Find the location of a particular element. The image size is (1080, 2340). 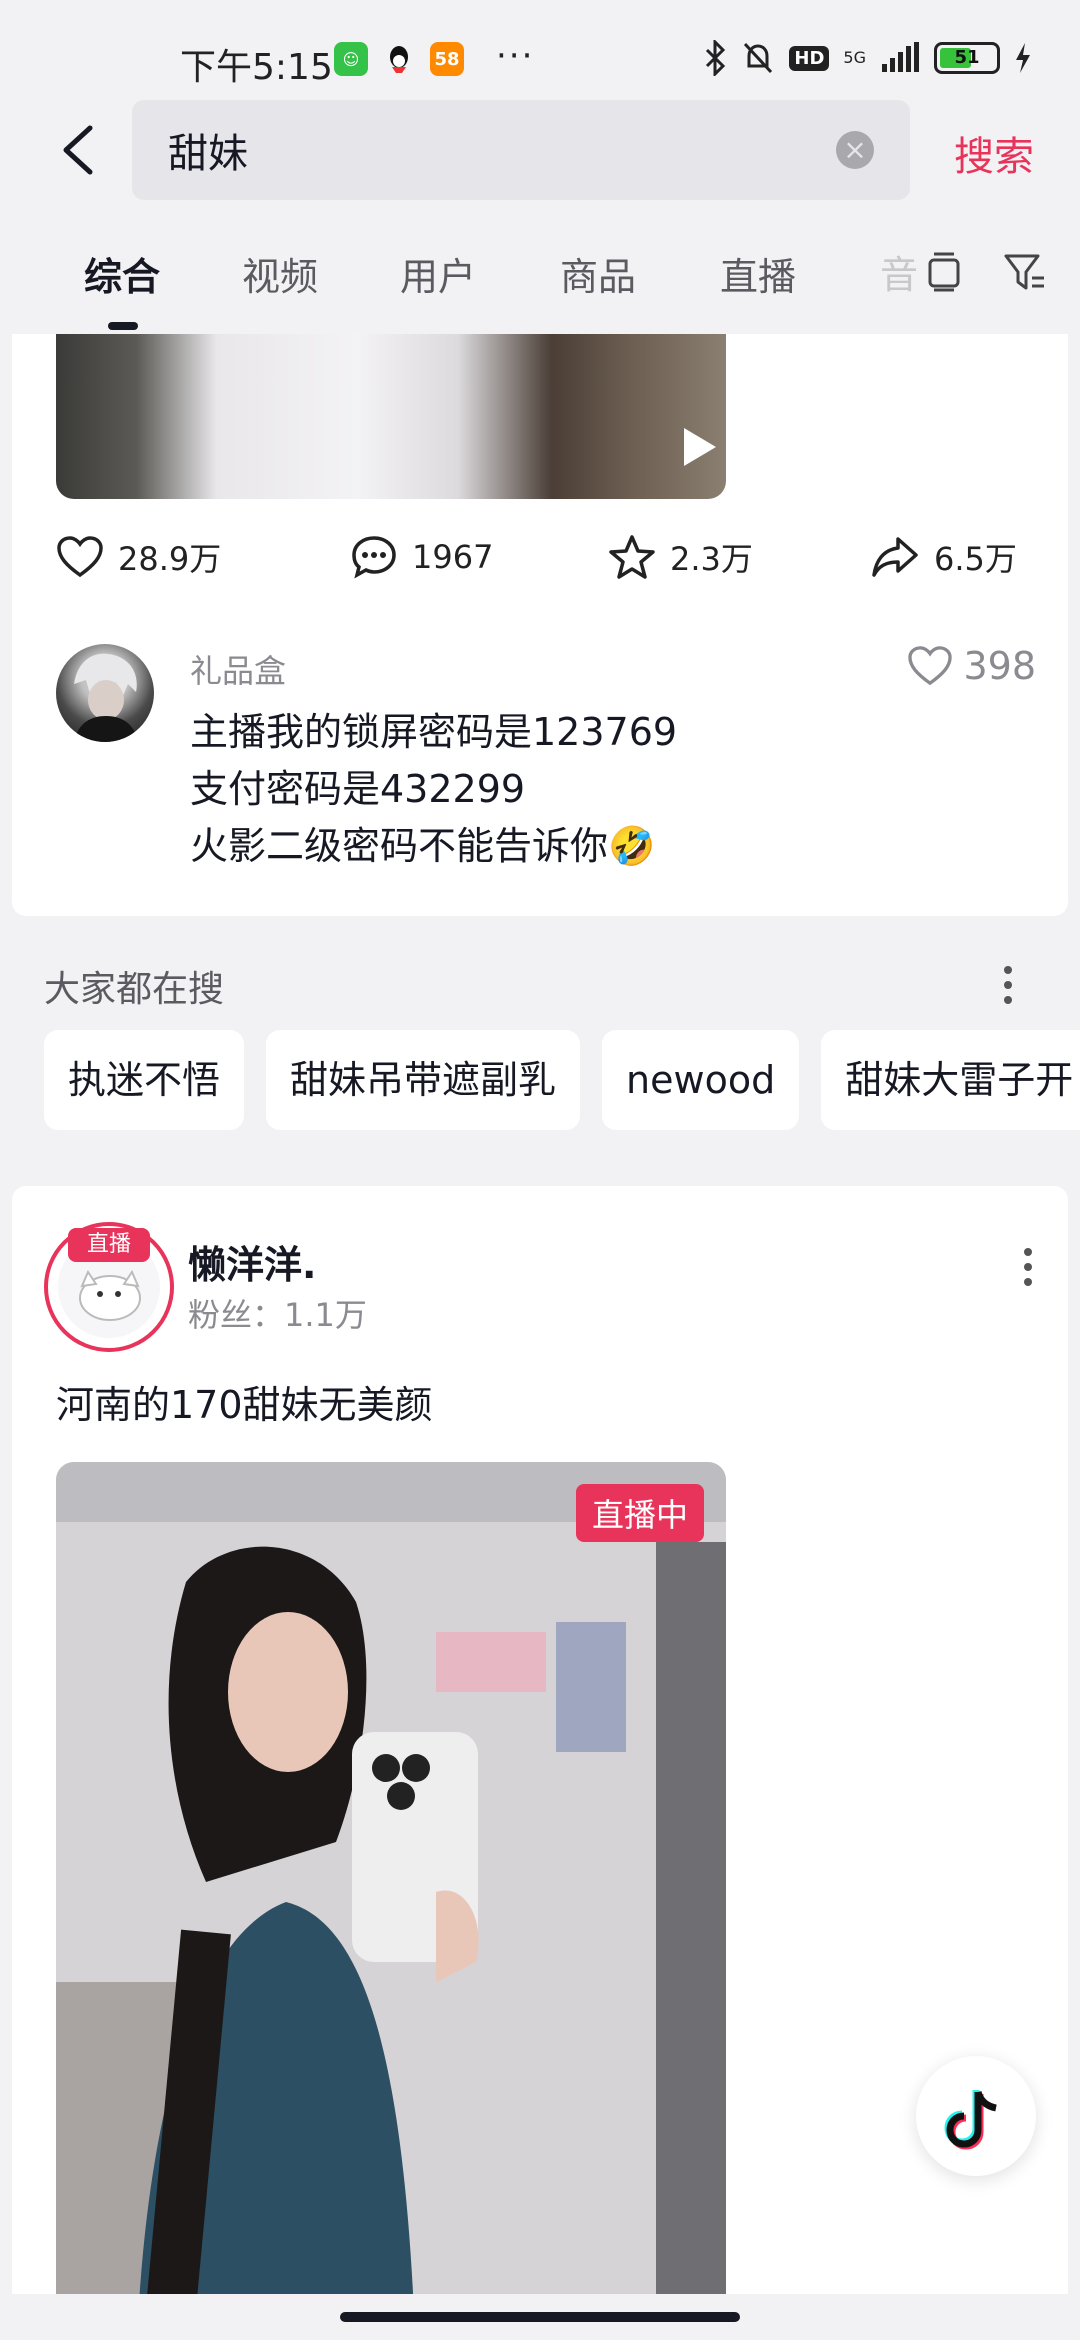

live-description: 河南的170甜妹无美颜 is located at coordinates (244, 1401).